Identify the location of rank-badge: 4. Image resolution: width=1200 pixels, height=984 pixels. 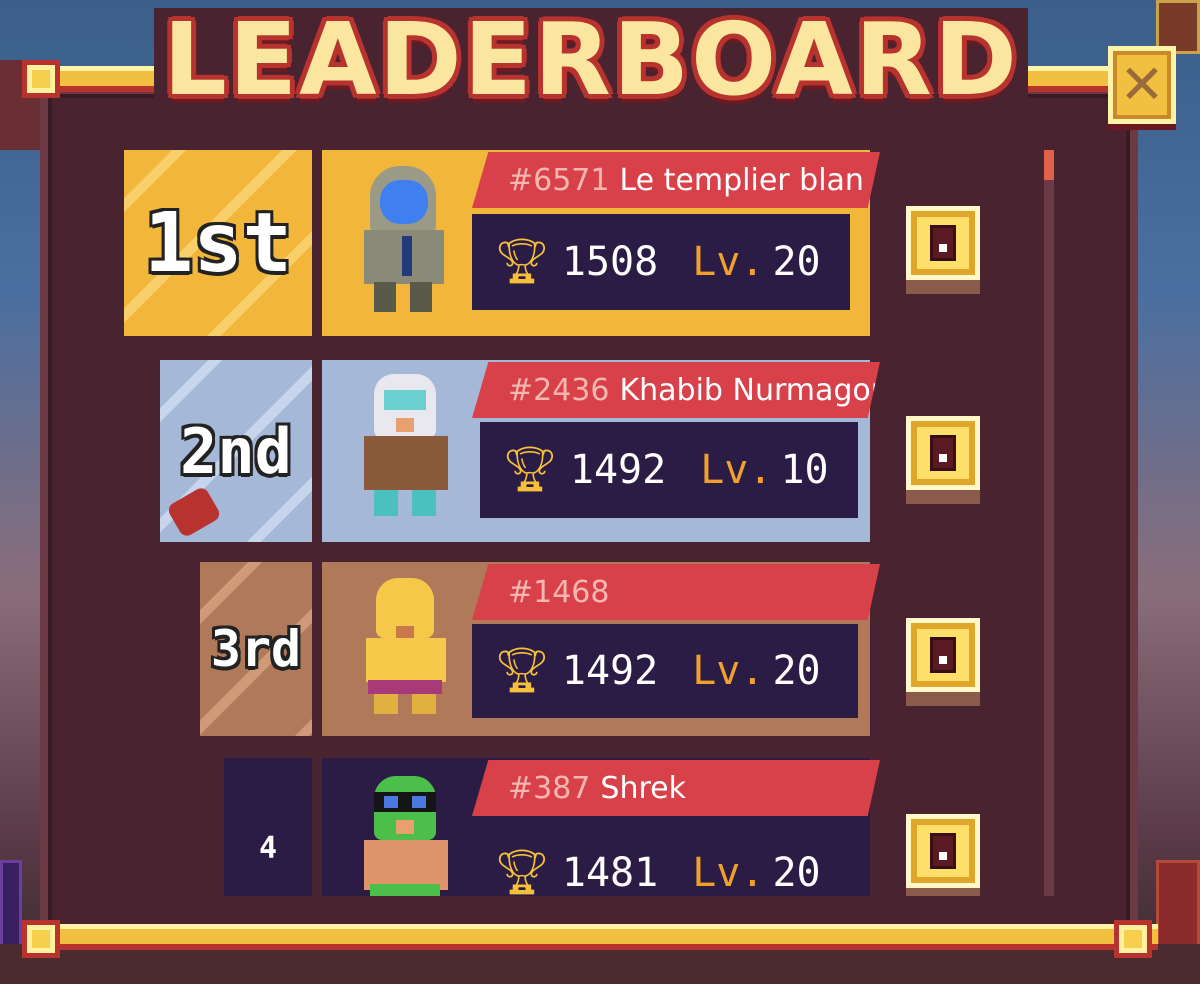
(268, 827).